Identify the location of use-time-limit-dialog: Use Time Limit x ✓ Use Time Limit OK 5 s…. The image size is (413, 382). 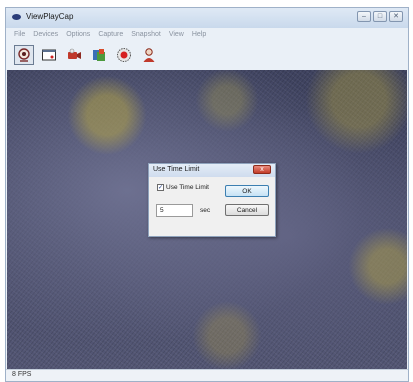
(212, 200).